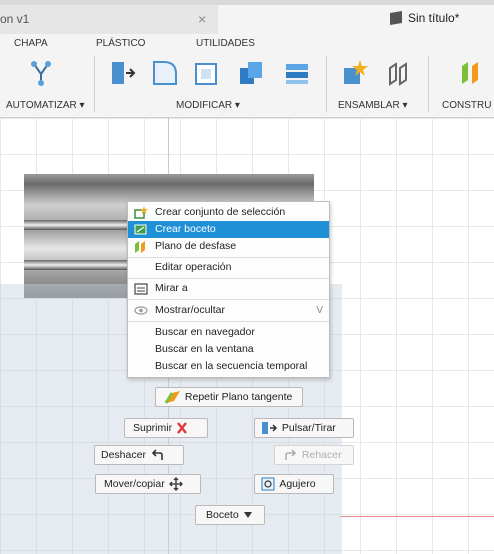 The height and width of the screenshot is (554, 494). I want to click on tangent-plane-icon, so click(172, 397).